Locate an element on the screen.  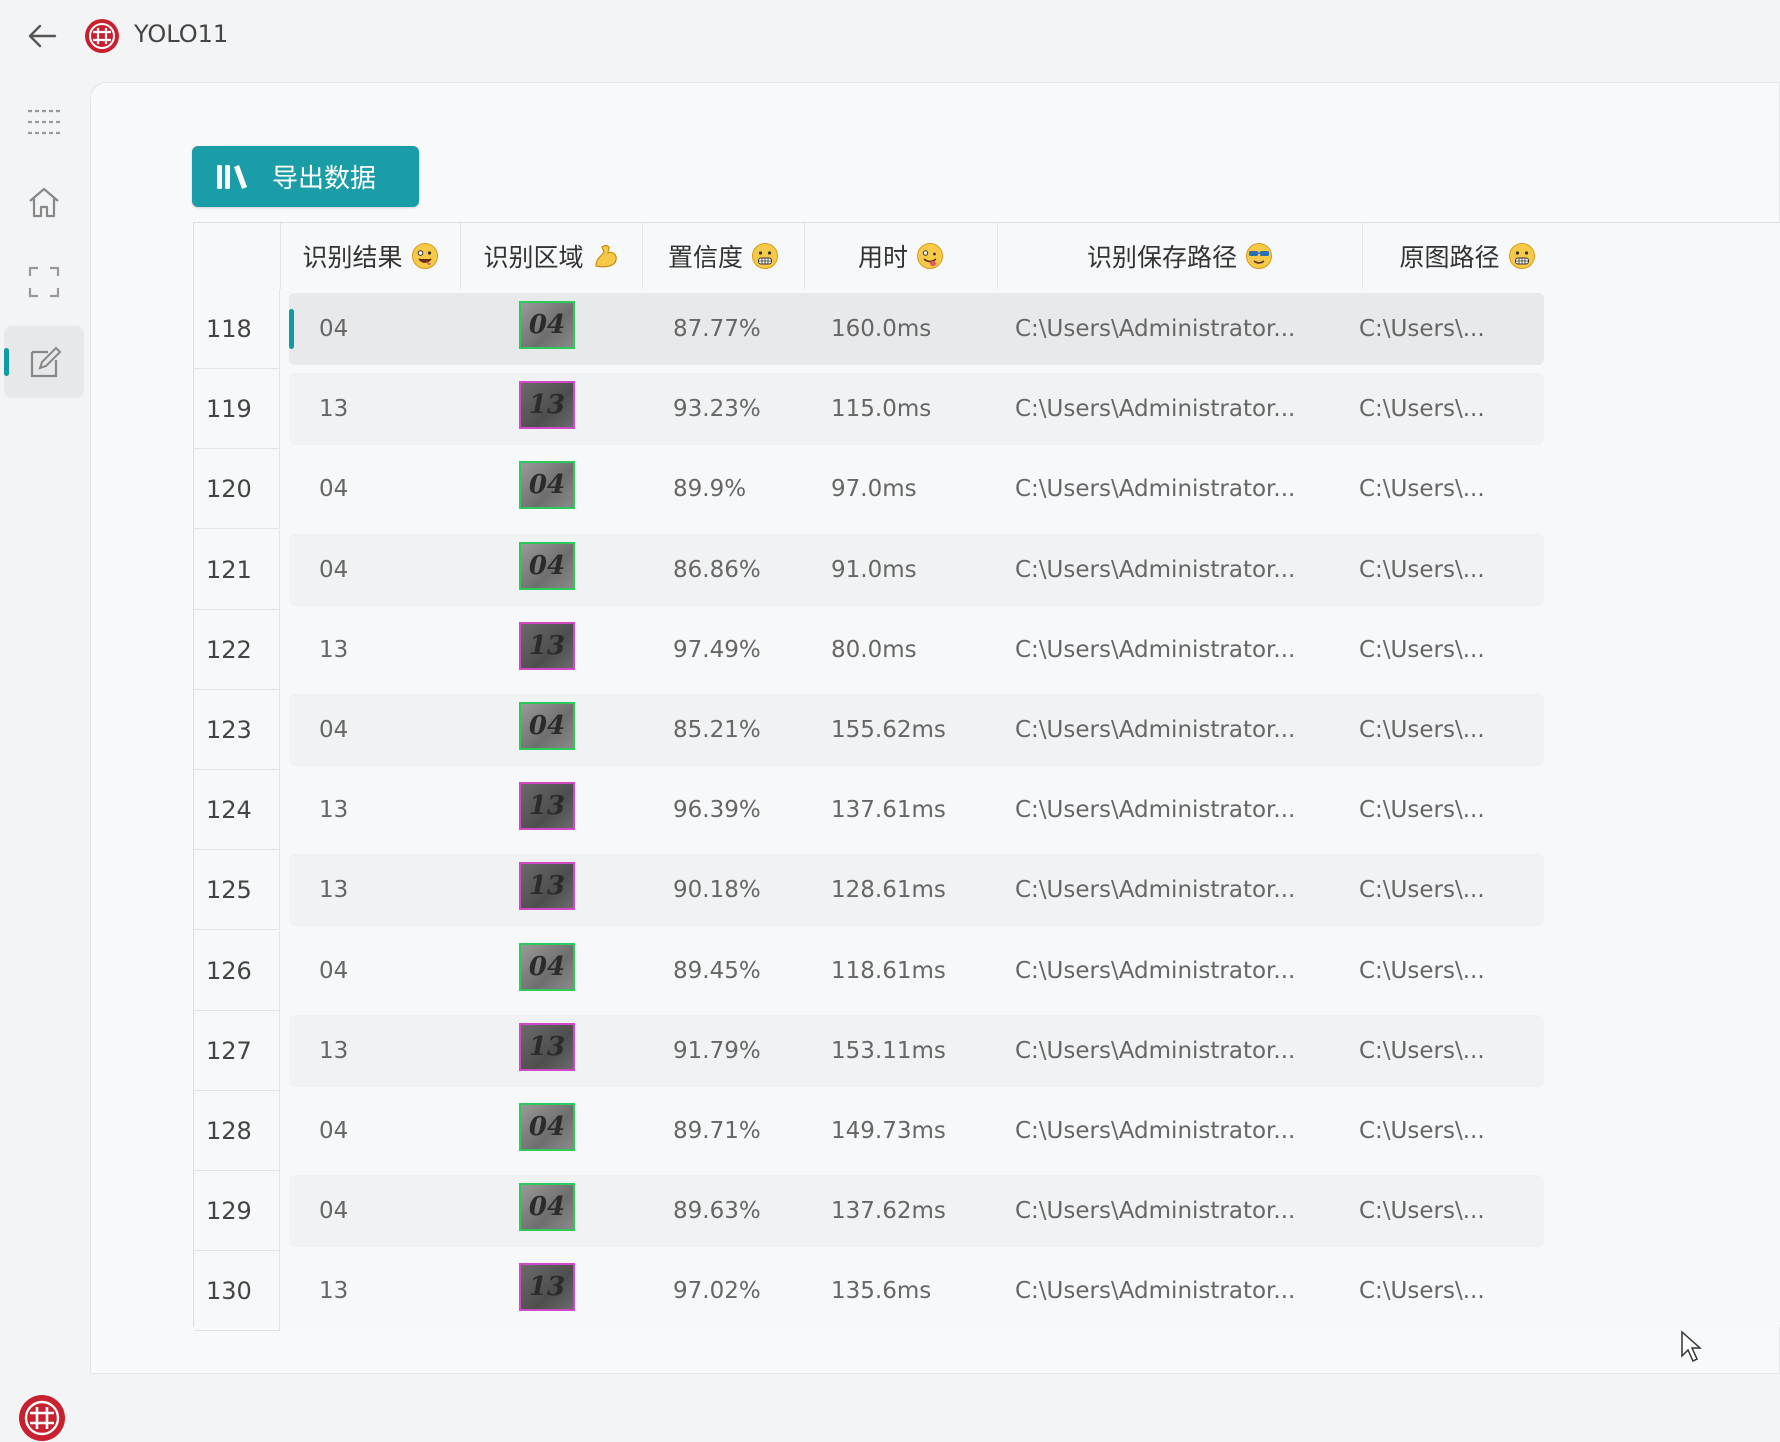
row-index: 126 is located at coordinates (237, 971).